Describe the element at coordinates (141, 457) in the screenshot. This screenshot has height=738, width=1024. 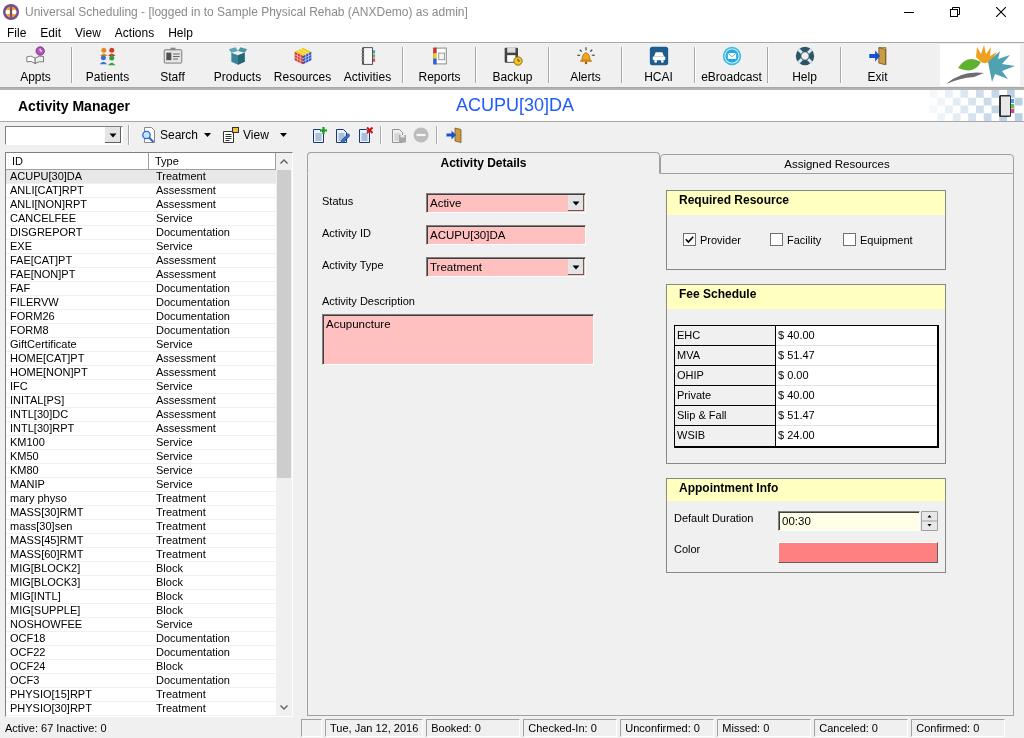
I see `list-row: KM50 Service` at that location.